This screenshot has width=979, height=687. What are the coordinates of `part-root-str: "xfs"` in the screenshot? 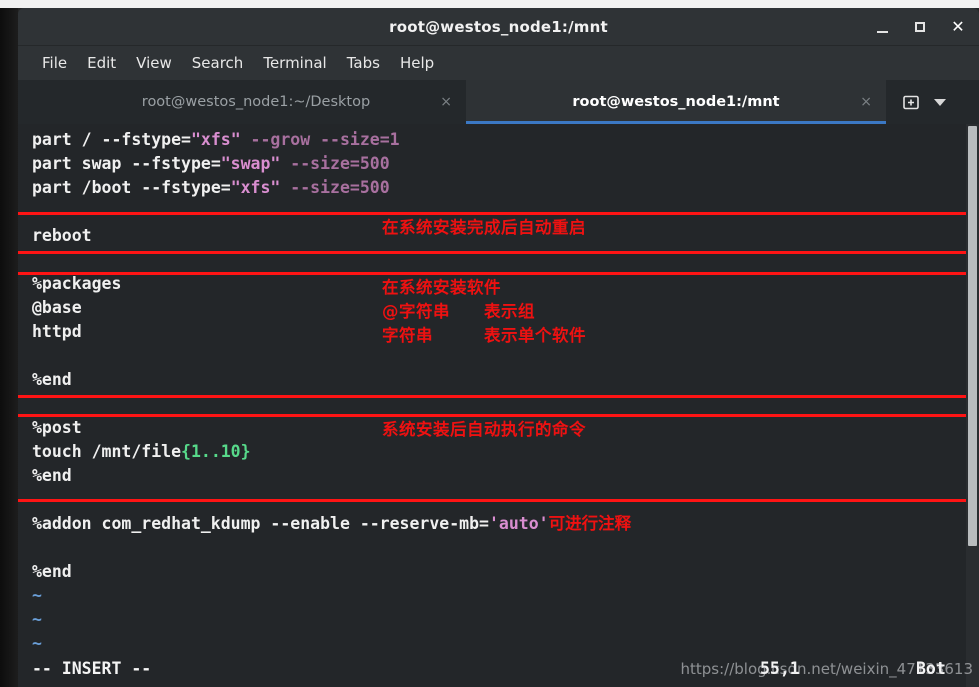 It's located at (215, 139).